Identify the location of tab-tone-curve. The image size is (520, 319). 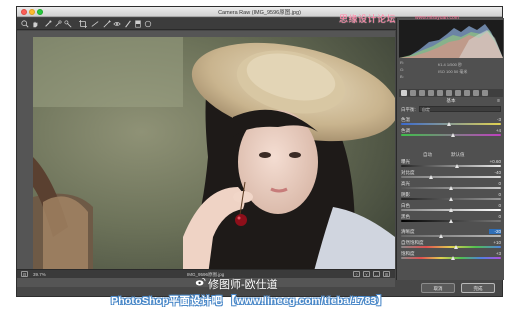
(413, 93).